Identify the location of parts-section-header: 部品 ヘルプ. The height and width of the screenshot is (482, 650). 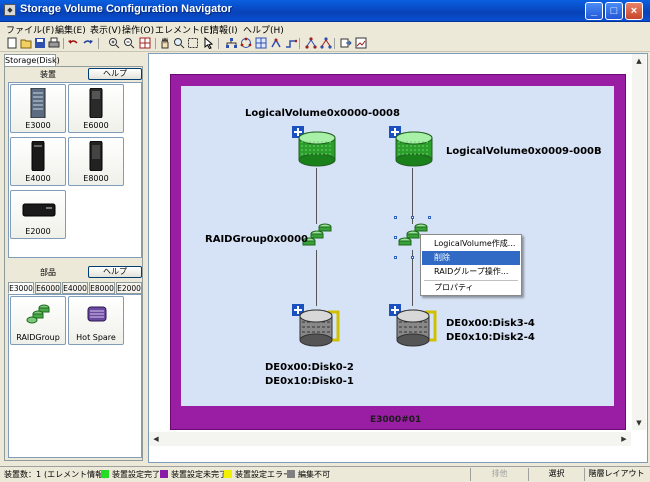
(75, 272).